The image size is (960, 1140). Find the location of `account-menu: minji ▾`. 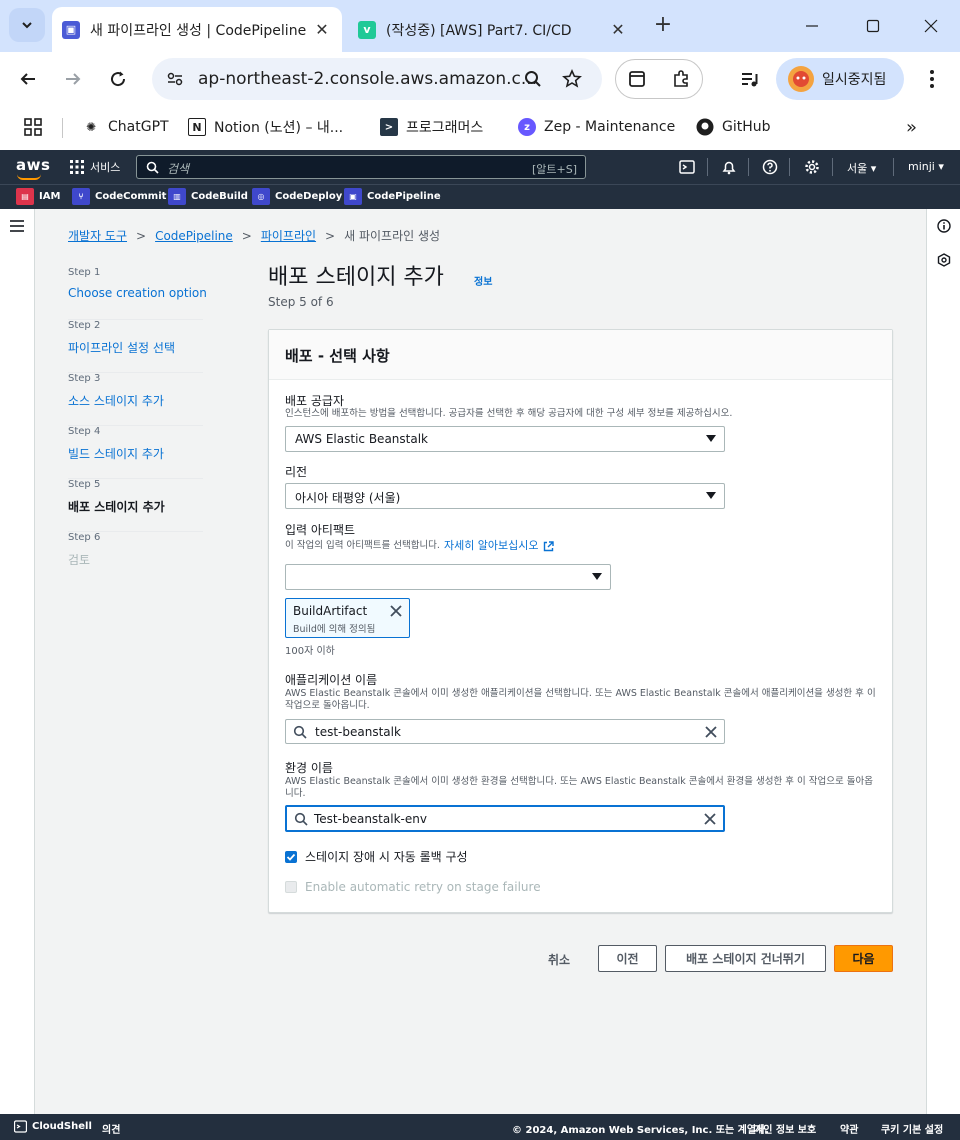

account-menu: minji ▾ is located at coordinates (926, 166).